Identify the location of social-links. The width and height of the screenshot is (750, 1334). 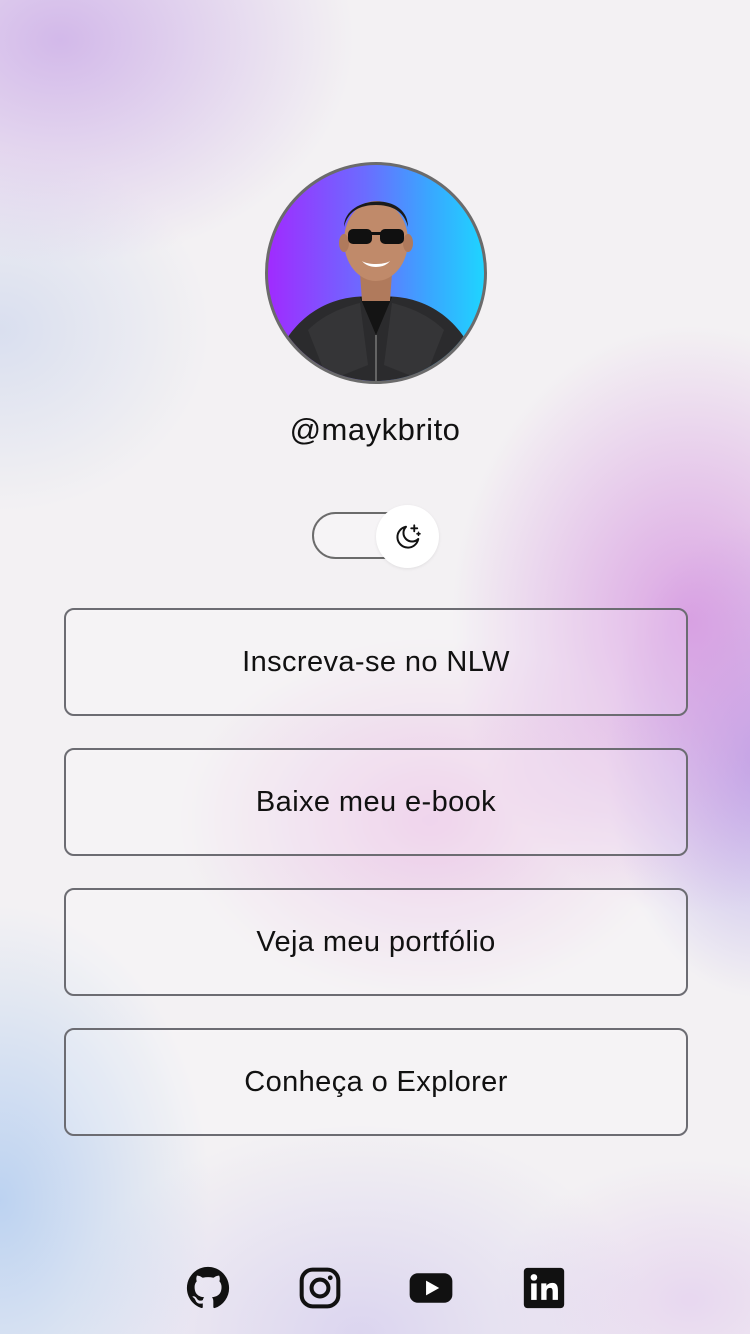
(375, 1288).